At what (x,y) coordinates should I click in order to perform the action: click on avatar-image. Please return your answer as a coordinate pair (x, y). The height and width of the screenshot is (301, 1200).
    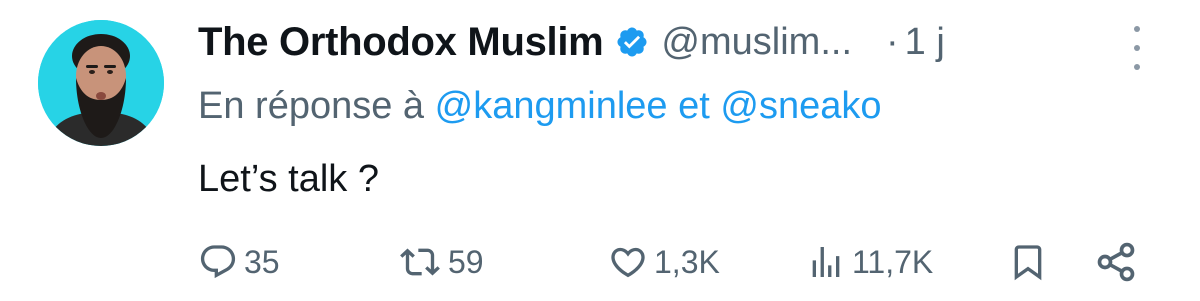
    Looking at the image, I should click on (101, 83).